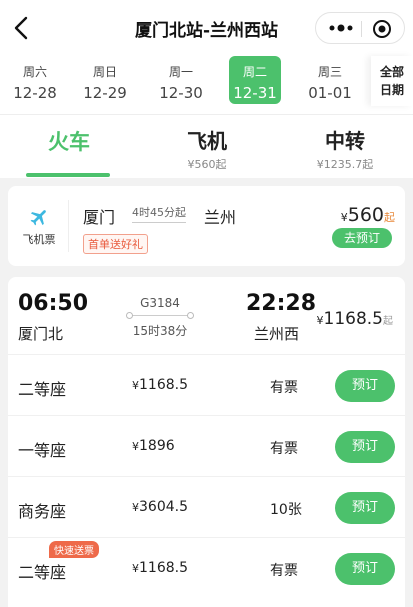 Image resolution: width=413 pixels, height=607 pixels. What do you see at coordinates (69, 142) in the screenshot?
I see `tab-label: 火车` at bounding box center [69, 142].